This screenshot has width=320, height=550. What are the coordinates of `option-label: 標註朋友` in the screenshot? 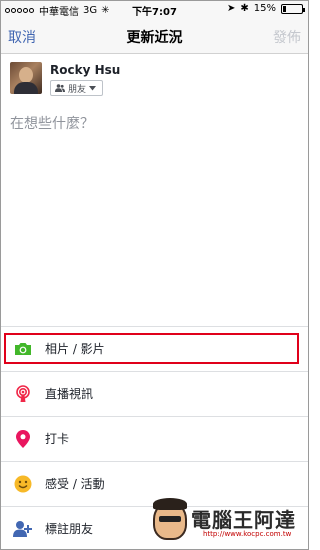 It's located at (69, 529).